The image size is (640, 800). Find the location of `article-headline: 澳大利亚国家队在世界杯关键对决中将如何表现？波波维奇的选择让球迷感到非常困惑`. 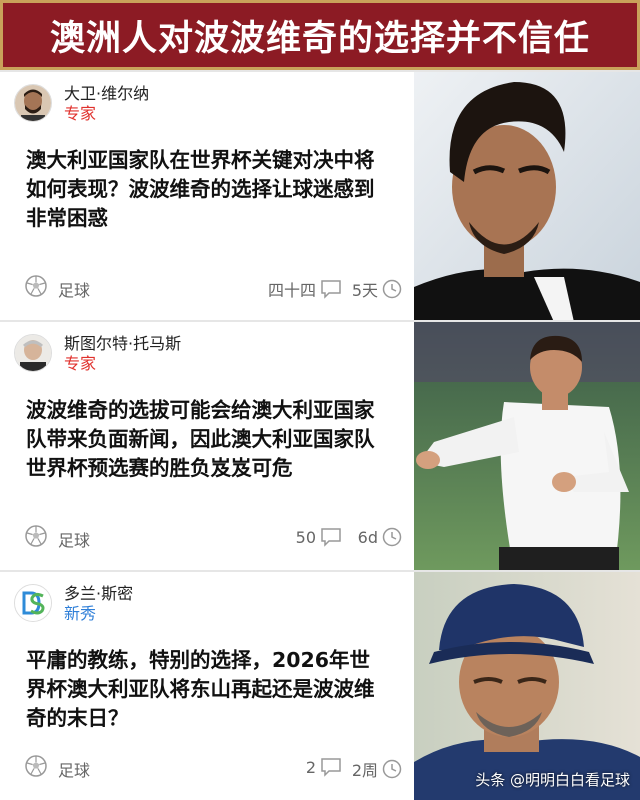

article-headline: 澳大利亚国家队在世界杯关键对决中将如何表现？波波维奇的选择让球迷感到非常困惑 is located at coordinates (207, 189).